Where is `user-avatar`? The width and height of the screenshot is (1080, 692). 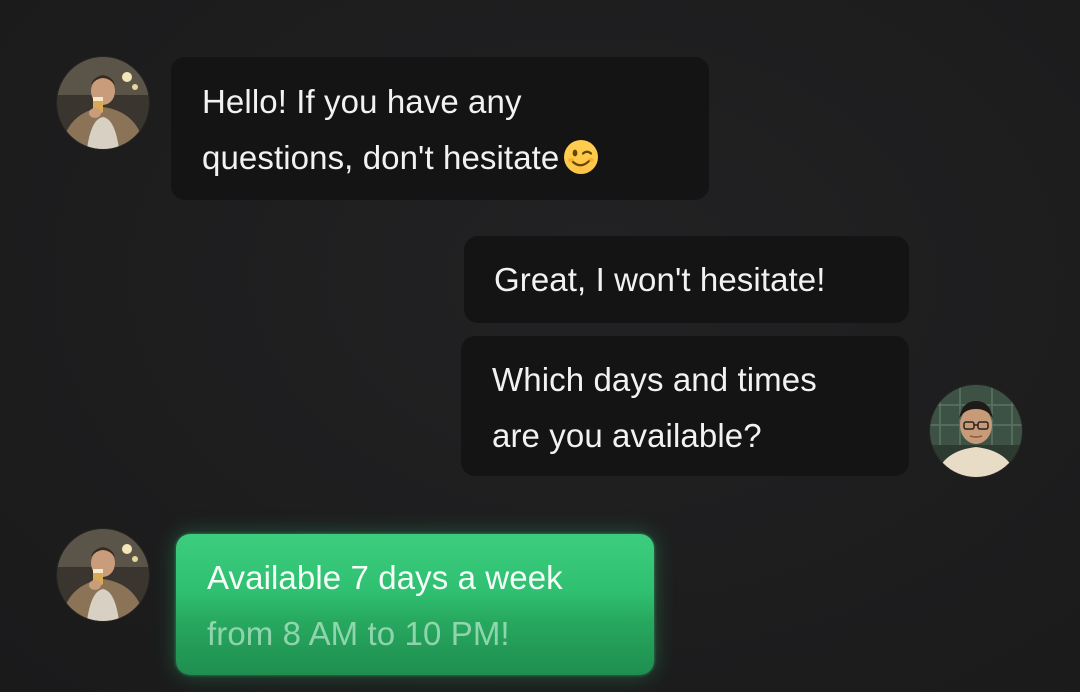 user-avatar is located at coordinates (976, 431).